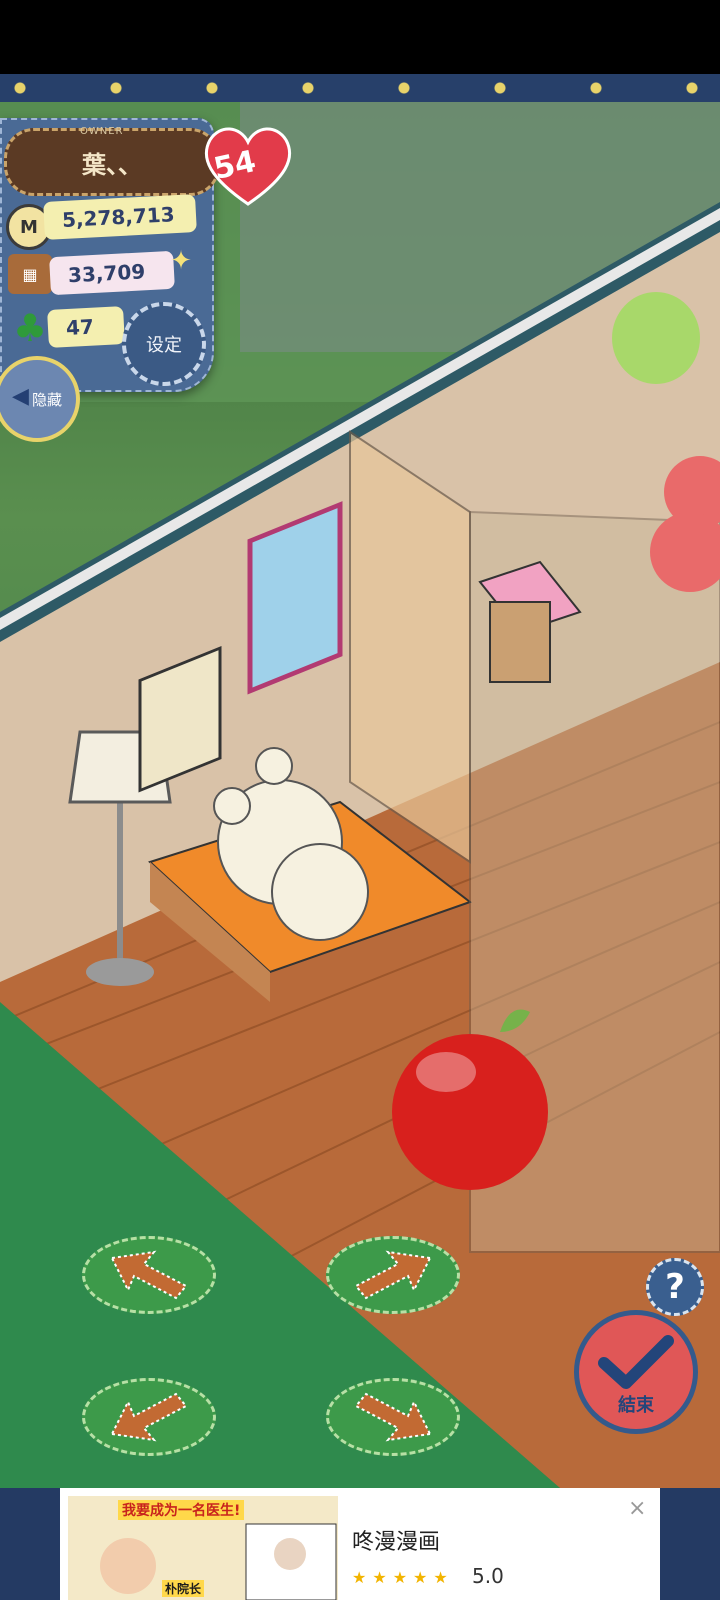 Image resolution: width=720 pixels, height=1600 pixels. I want to click on player-name: 葉、、, so click(112, 164).